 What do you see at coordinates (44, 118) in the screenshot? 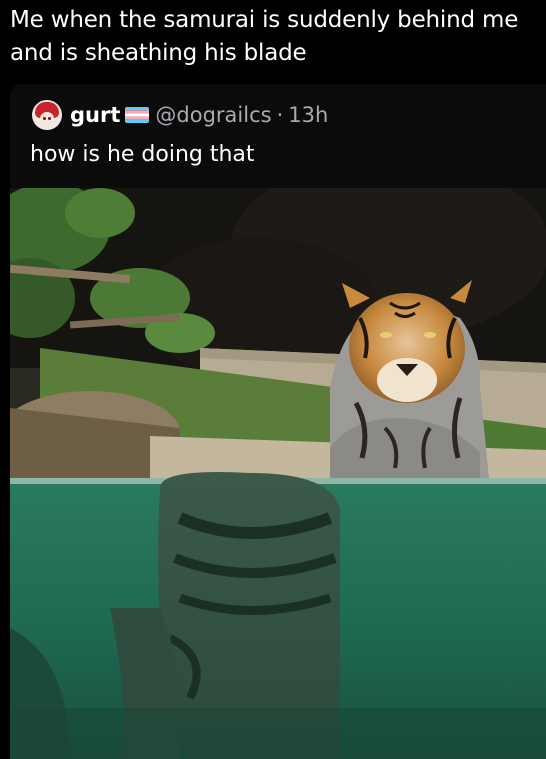
I see `avatar-eye-left` at bounding box center [44, 118].